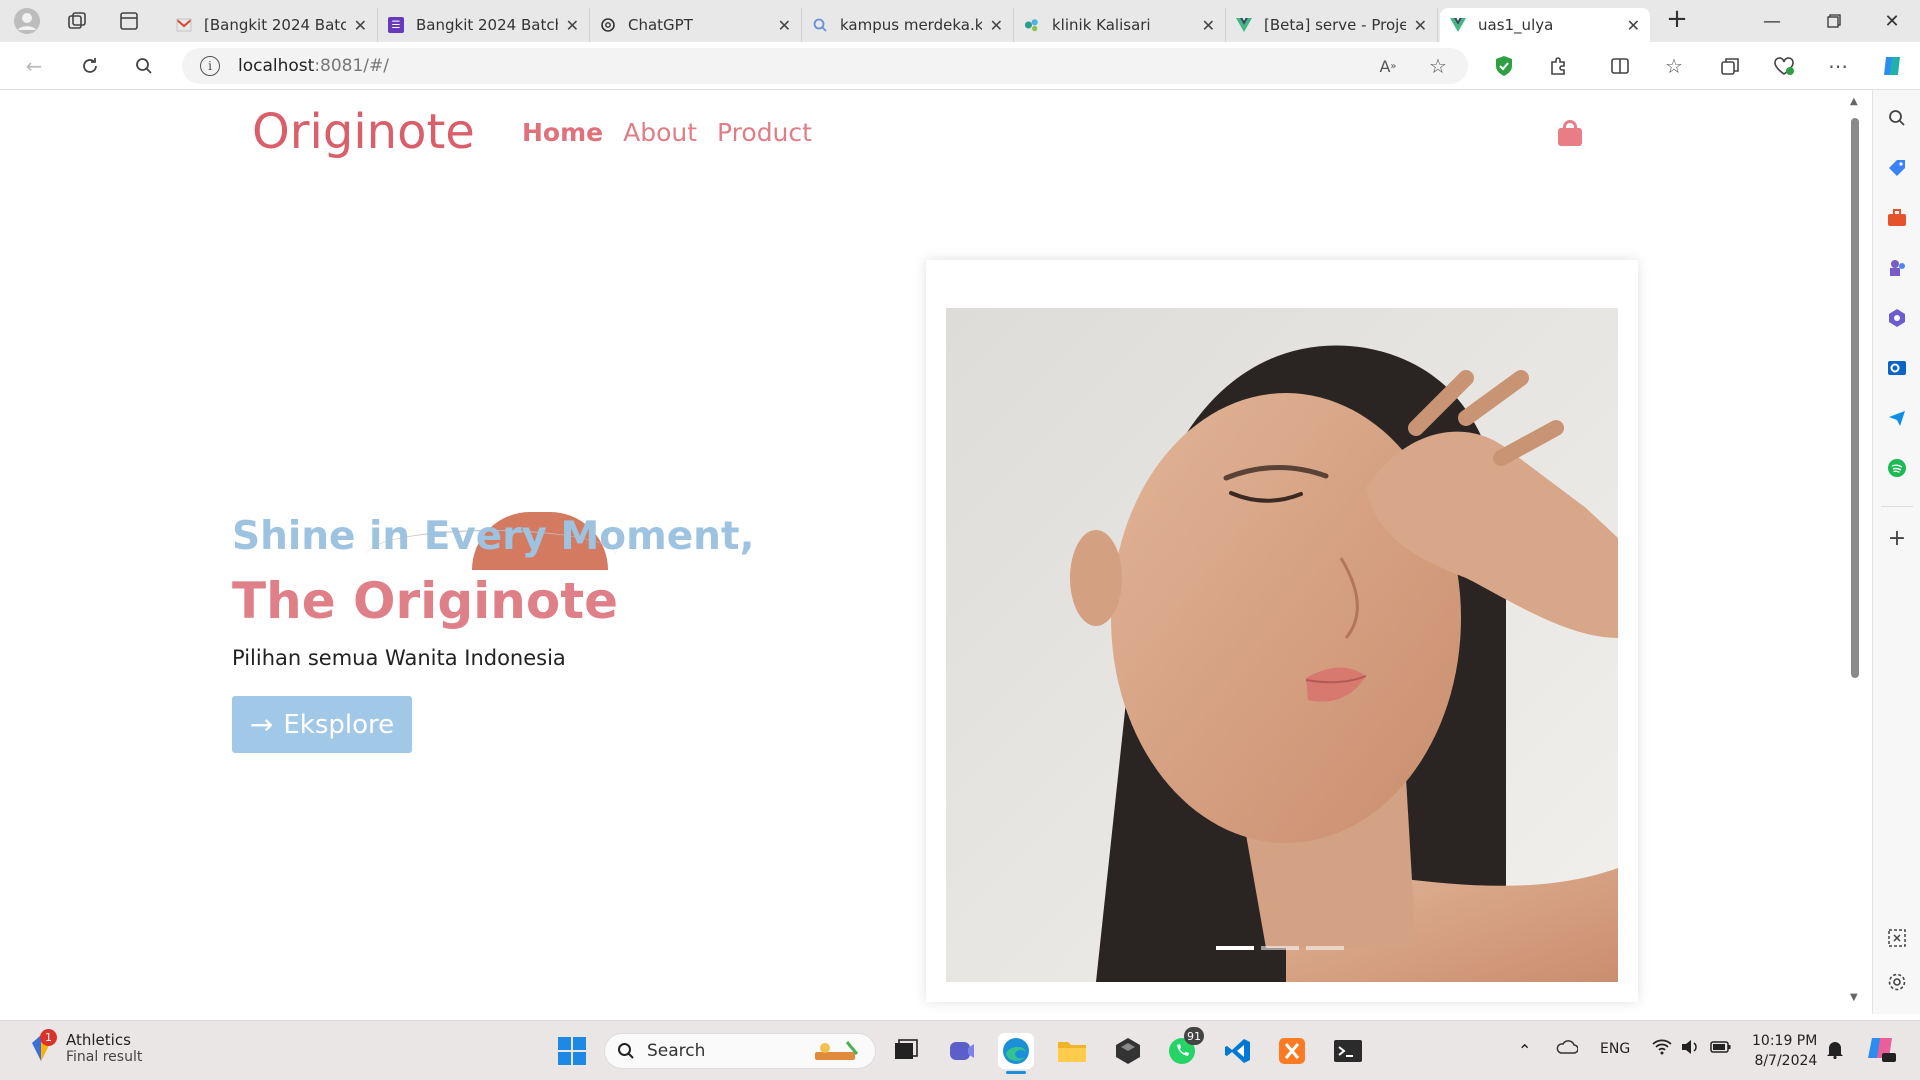 The height and width of the screenshot is (1080, 1920). I want to click on nav-product: Product, so click(764, 132).